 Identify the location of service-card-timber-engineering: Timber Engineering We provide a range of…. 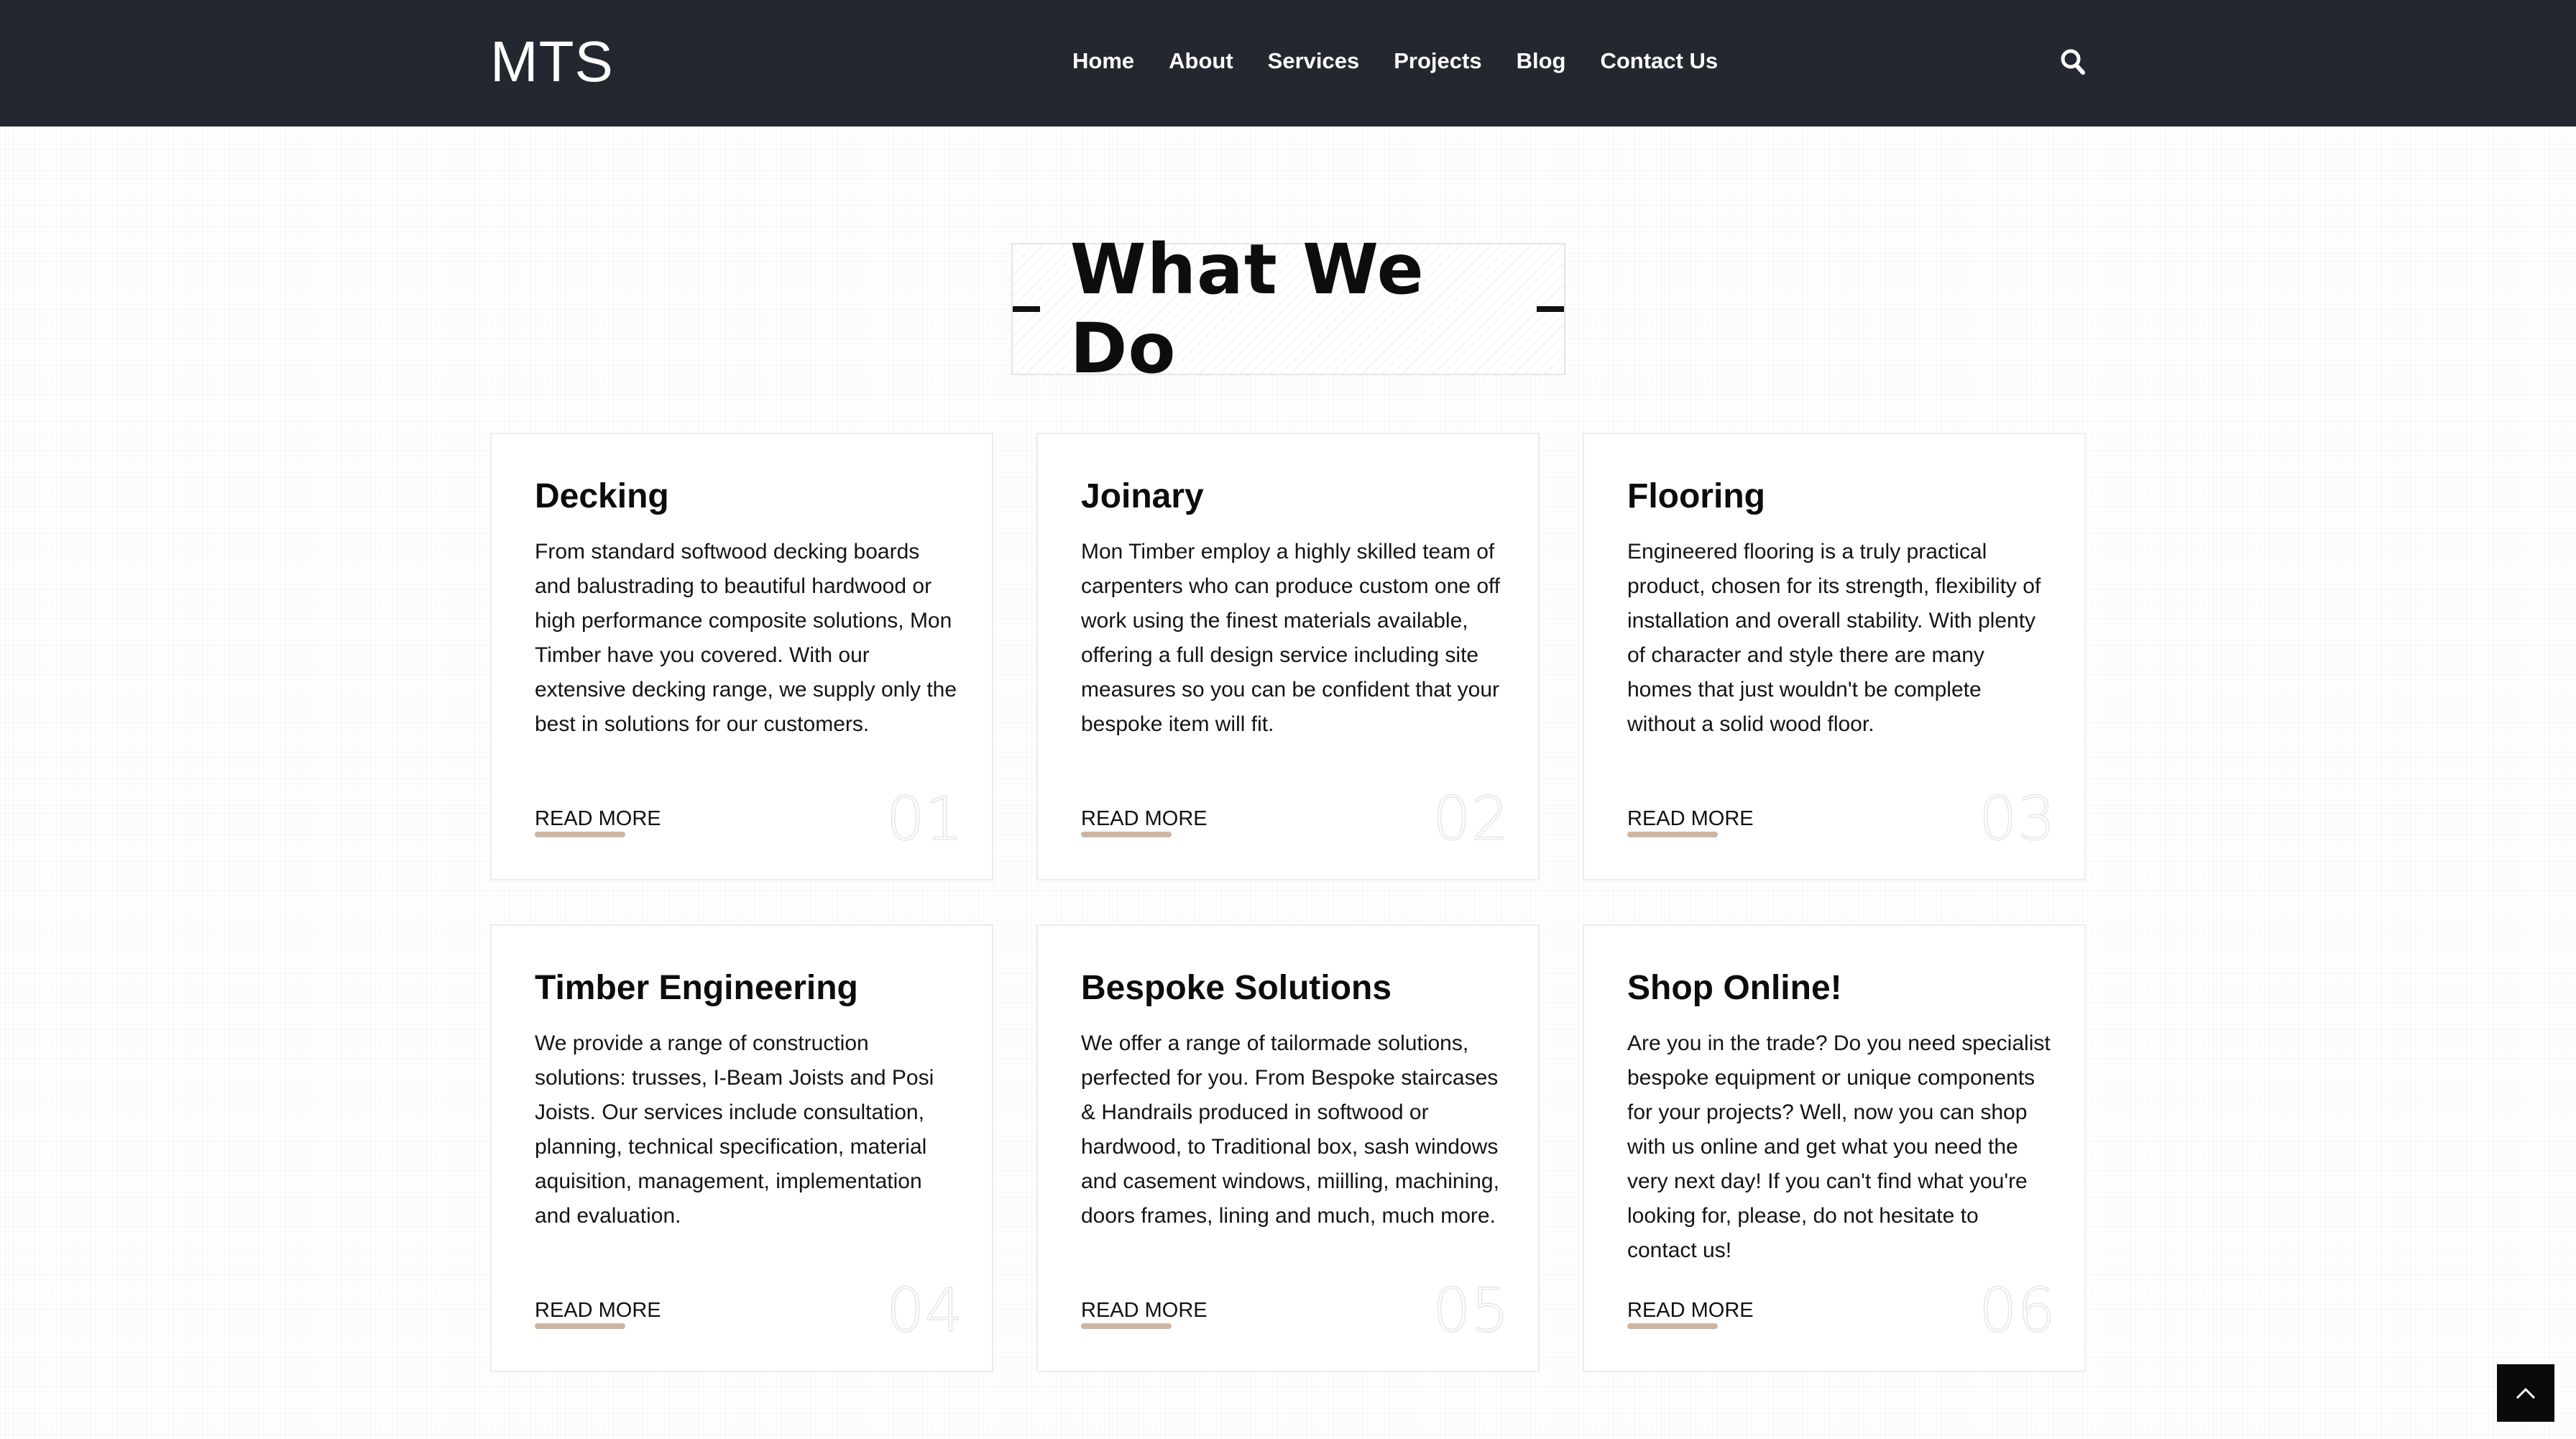
(741, 1148).